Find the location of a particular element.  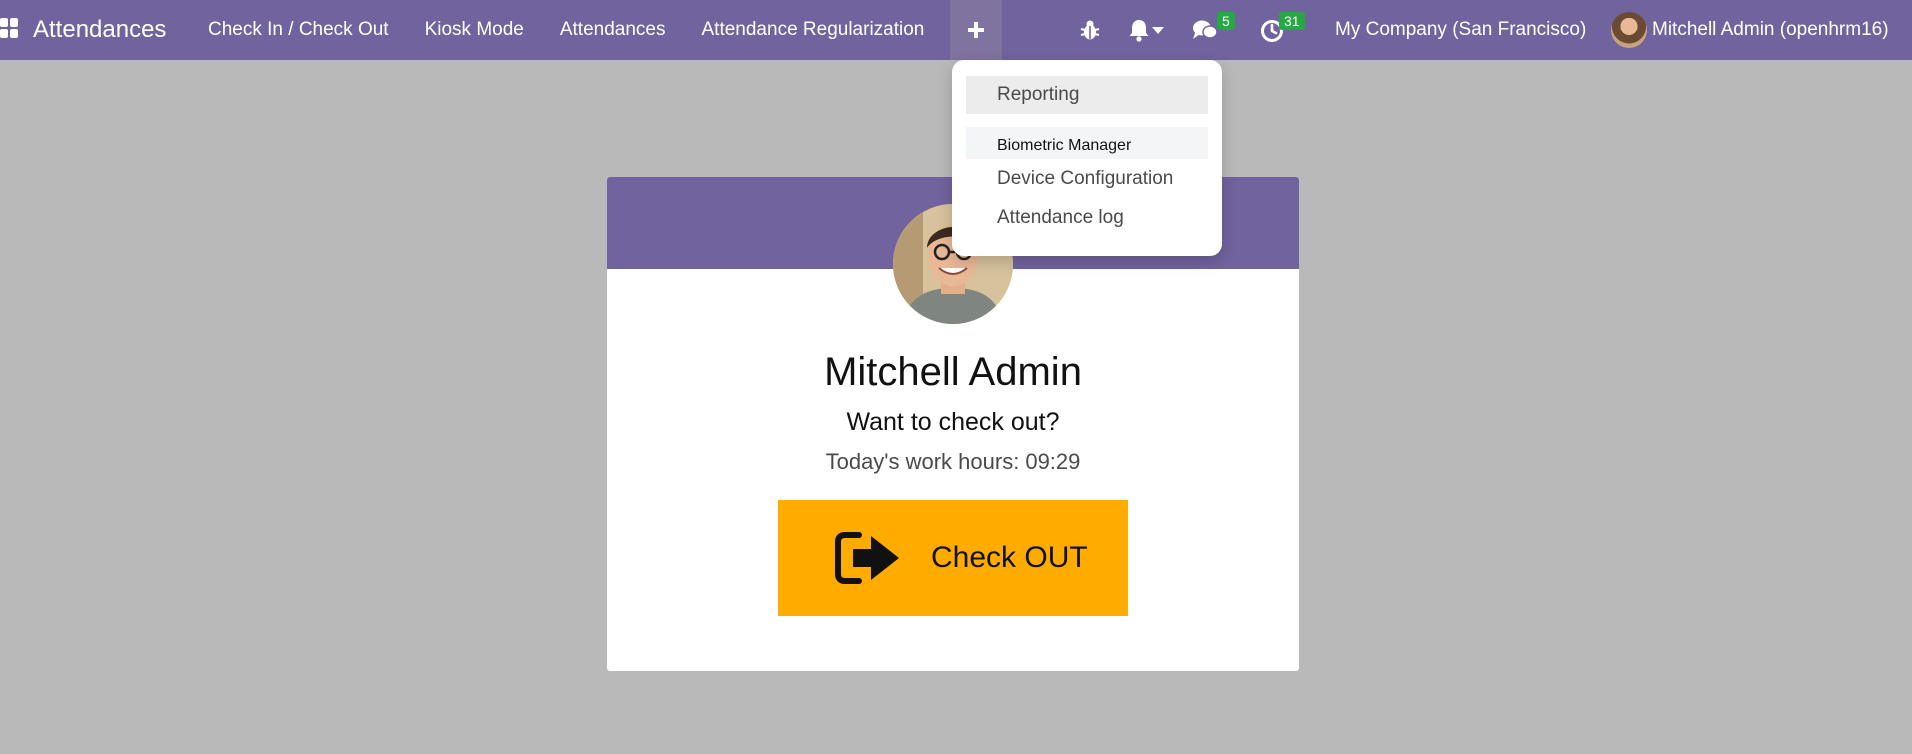

employee-name: Mitchell Admin is located at coordinates (953, 372).